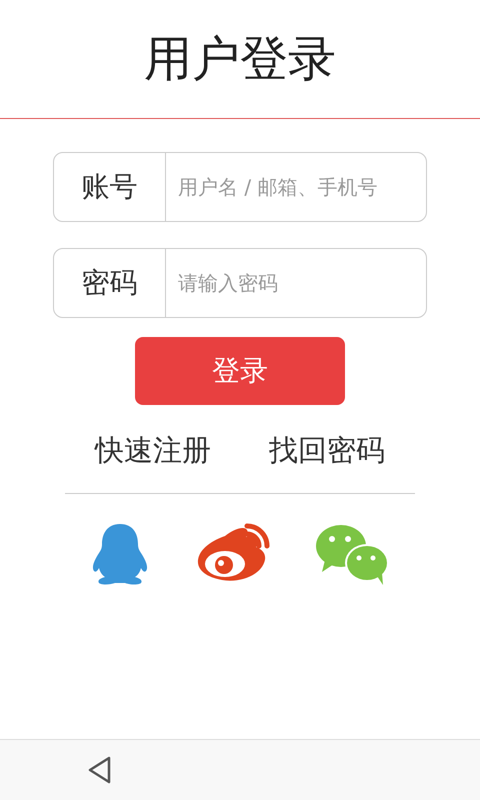 This screenshot has width=480, height=800. Describe the element at coordinates (100, 770) in the screenshot. I see `back-icon` at that location.